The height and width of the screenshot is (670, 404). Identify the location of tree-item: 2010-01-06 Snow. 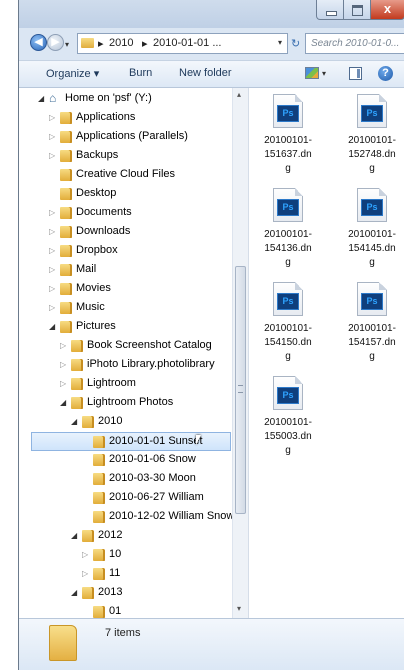
(133, 460).